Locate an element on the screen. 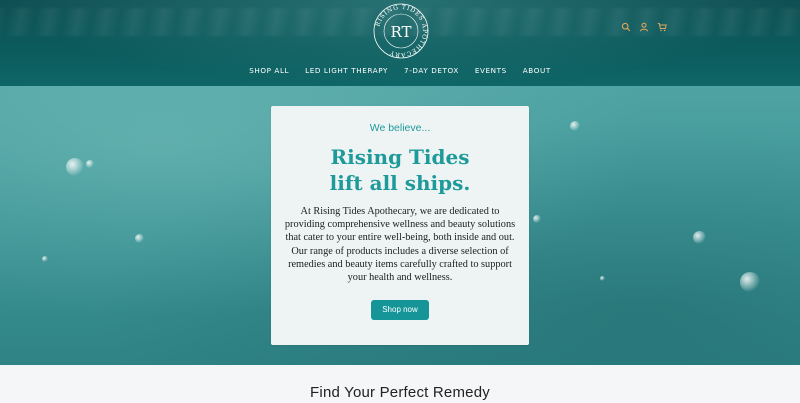 Image resolution: width=800 pixels, height=403 pixels. nav-item-shop-all: SHOP ALL is located at coordinates (269, 71).